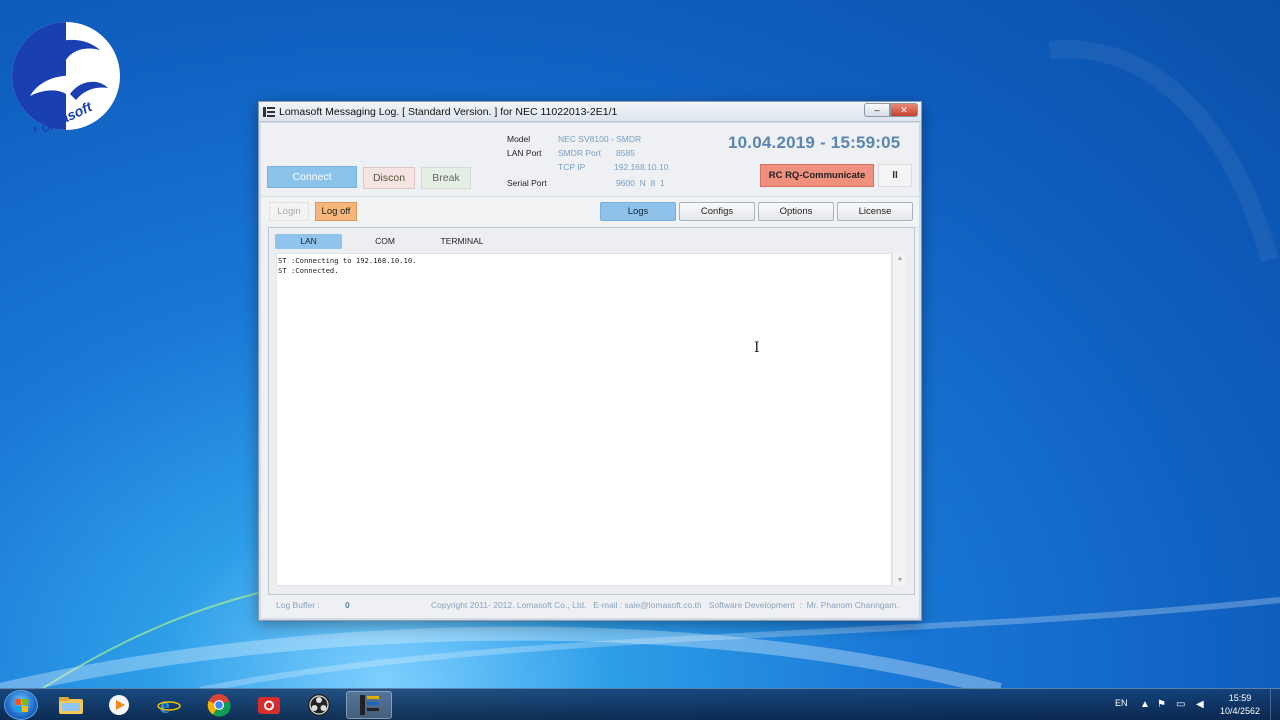  I want to click on tab-license: License, so click(875, 211).